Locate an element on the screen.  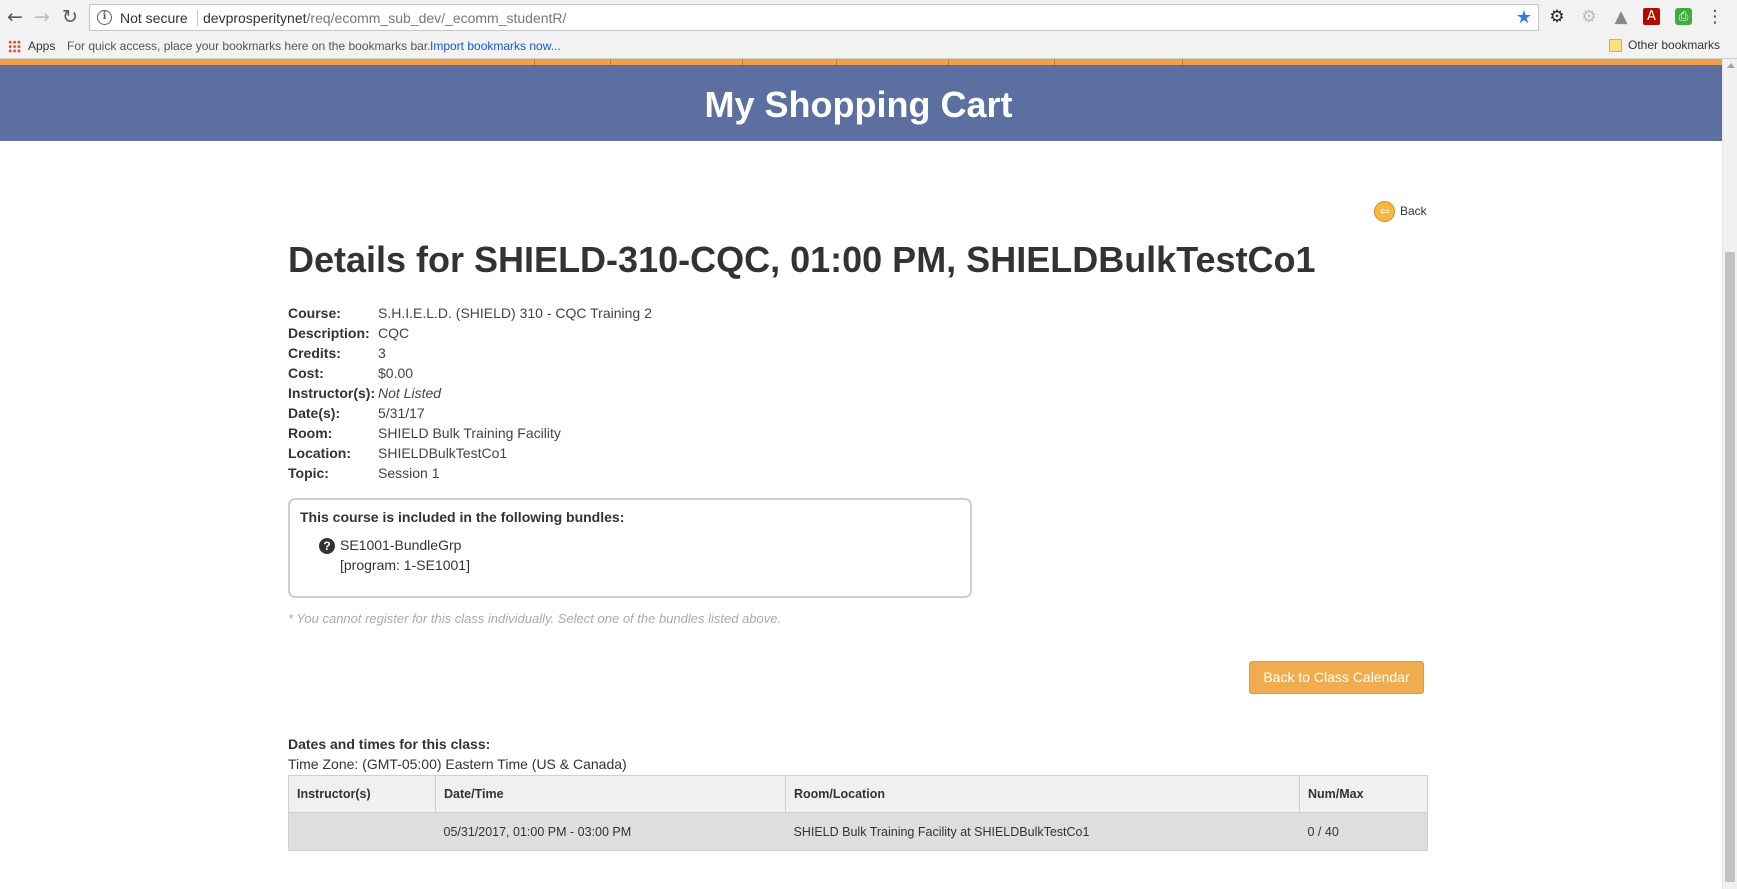
back-arrow-icon: ← is located at coordinates (15, 17).